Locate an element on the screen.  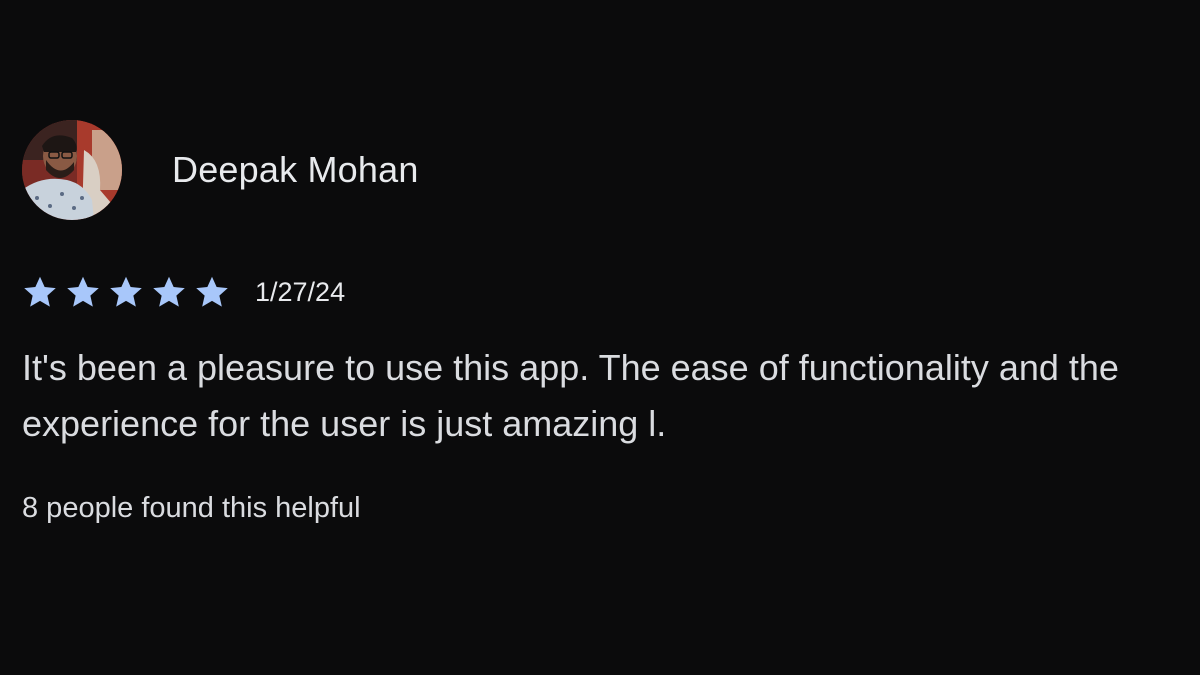
avatar is located at coordinates (72, 170).